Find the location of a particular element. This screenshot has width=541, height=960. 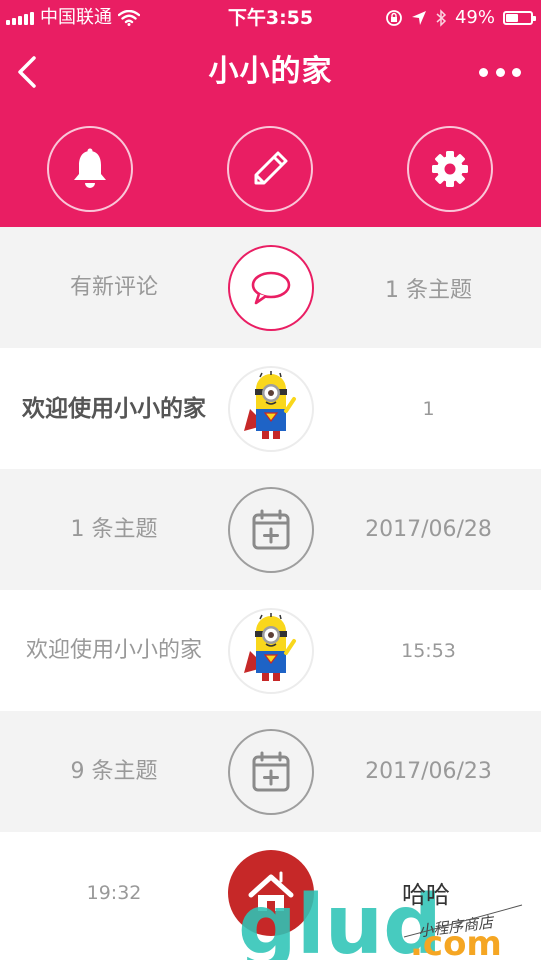

time-label: 15:53 is located at coordinates (428, 650).